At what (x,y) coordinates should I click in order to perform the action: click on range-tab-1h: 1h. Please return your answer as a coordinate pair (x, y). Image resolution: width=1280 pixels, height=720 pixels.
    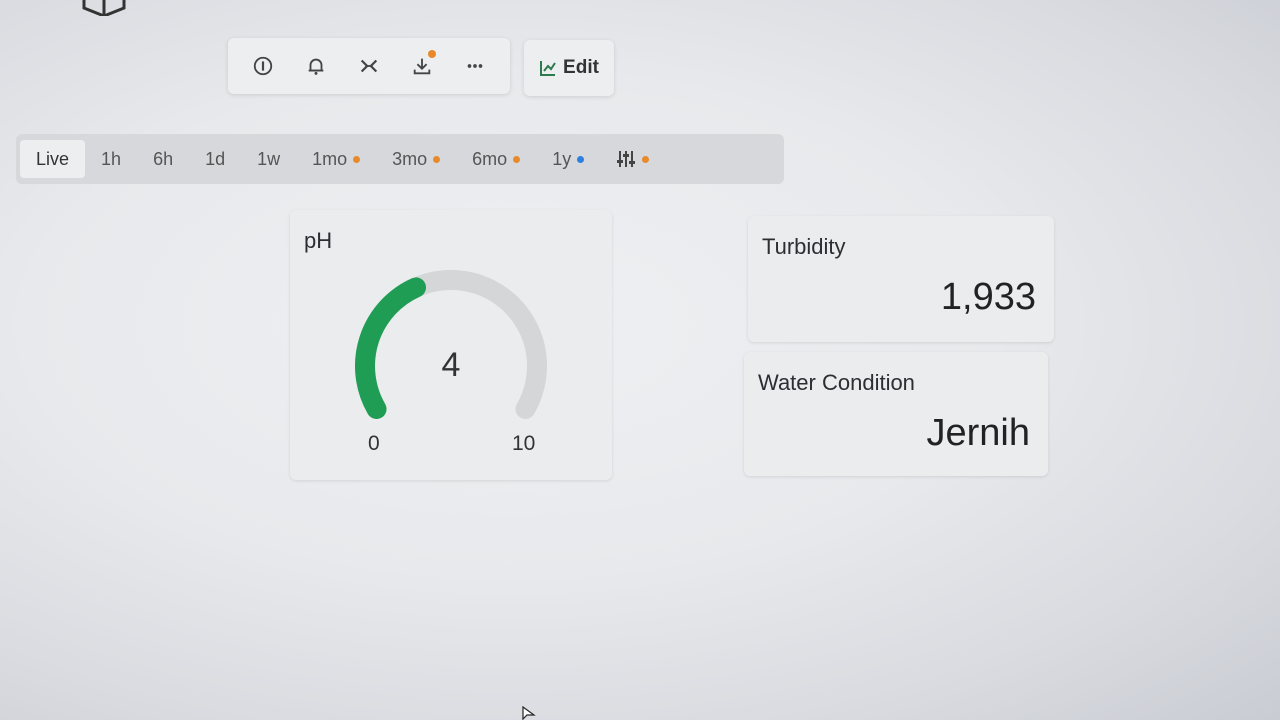
    Looking at the image, I should click on (111, 159).